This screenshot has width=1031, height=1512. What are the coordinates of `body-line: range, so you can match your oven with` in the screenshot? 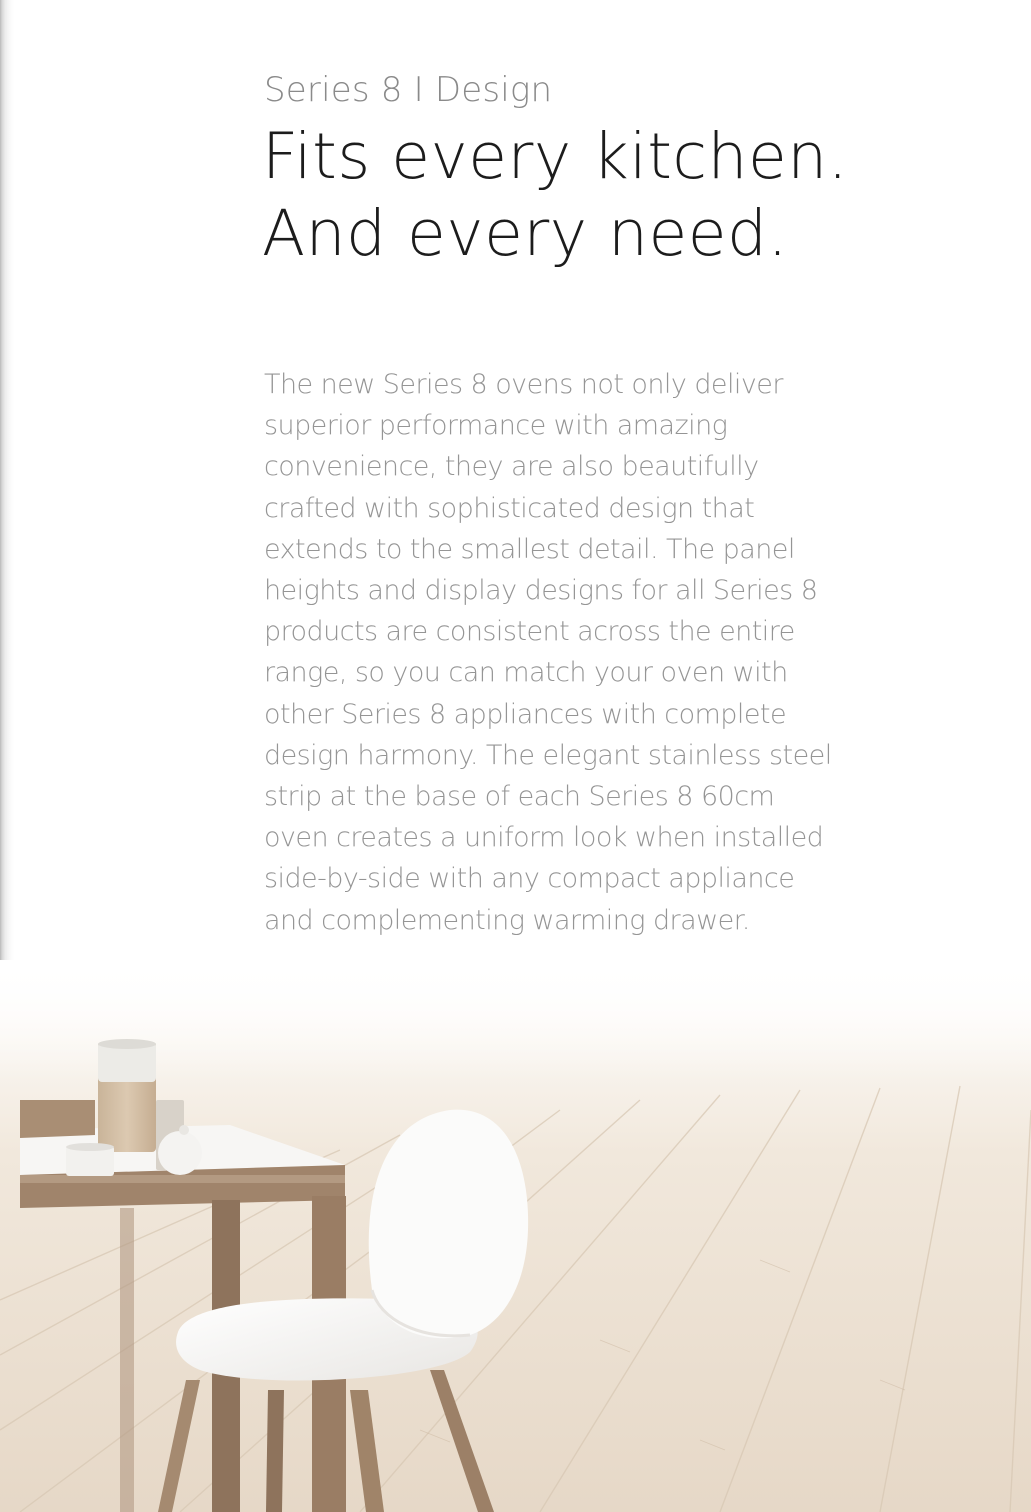 It's located at (526, 673).